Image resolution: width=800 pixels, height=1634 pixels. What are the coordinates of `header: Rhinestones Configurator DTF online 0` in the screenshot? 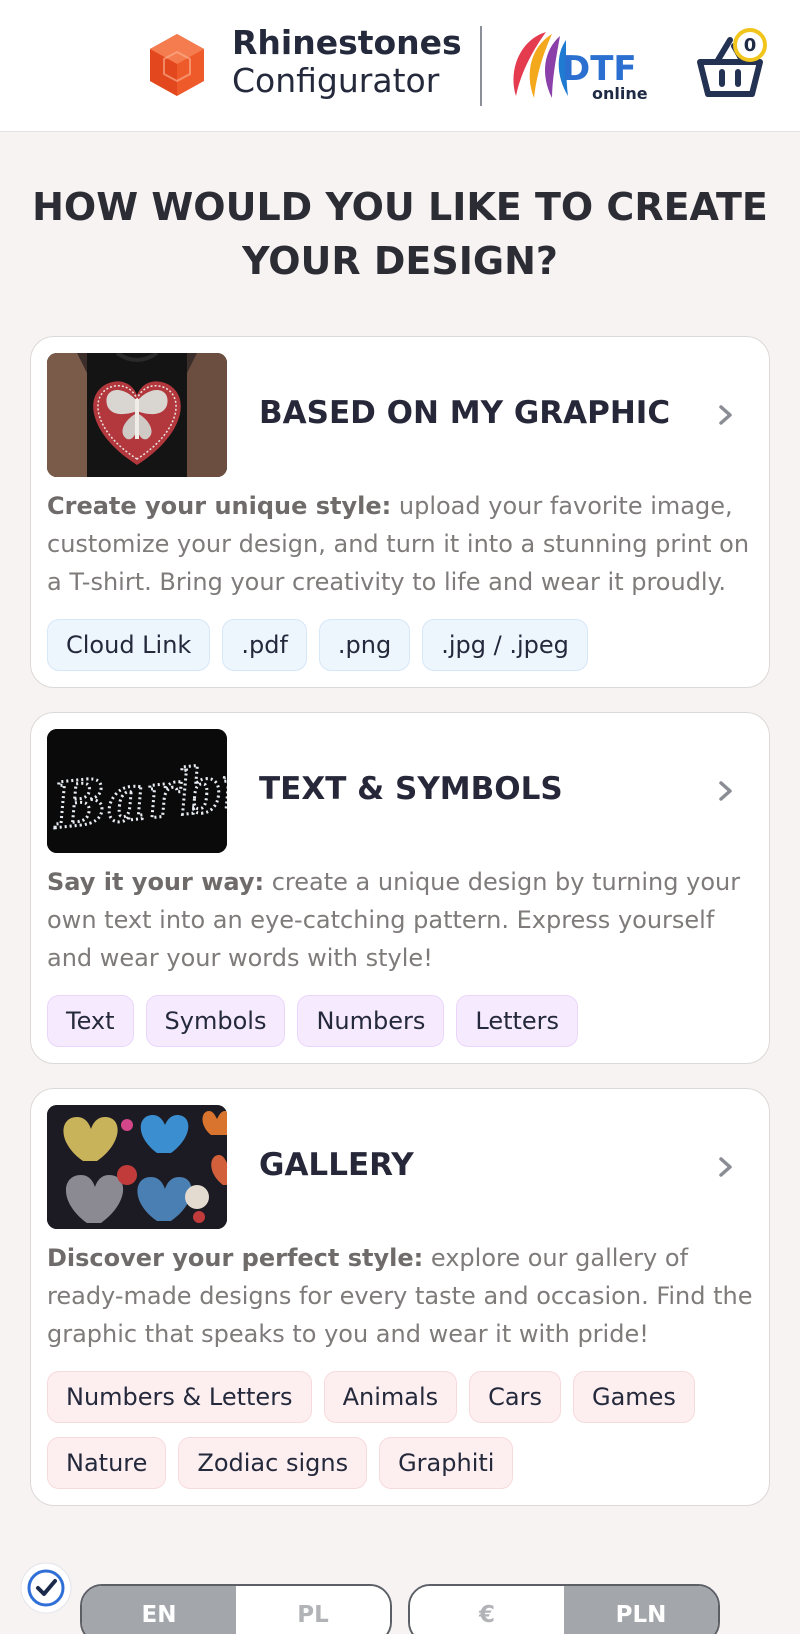 It's located at (400, 66).